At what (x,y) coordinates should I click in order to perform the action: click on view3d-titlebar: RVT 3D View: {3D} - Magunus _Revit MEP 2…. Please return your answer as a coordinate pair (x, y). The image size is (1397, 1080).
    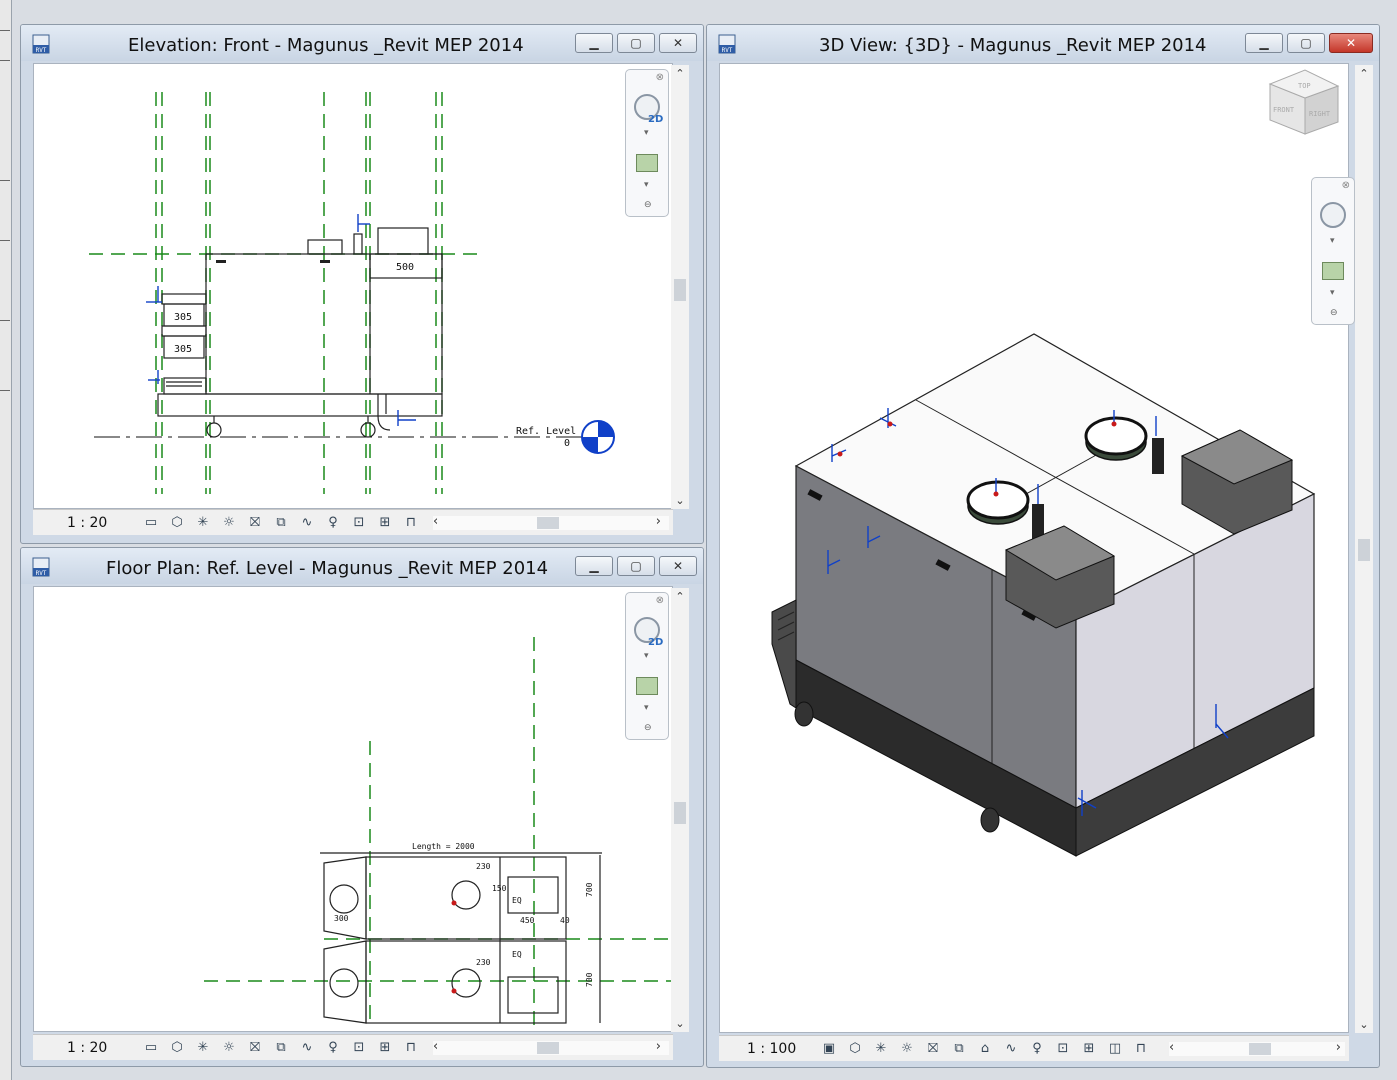
    Looking at the image, I should click on (1043, 43).